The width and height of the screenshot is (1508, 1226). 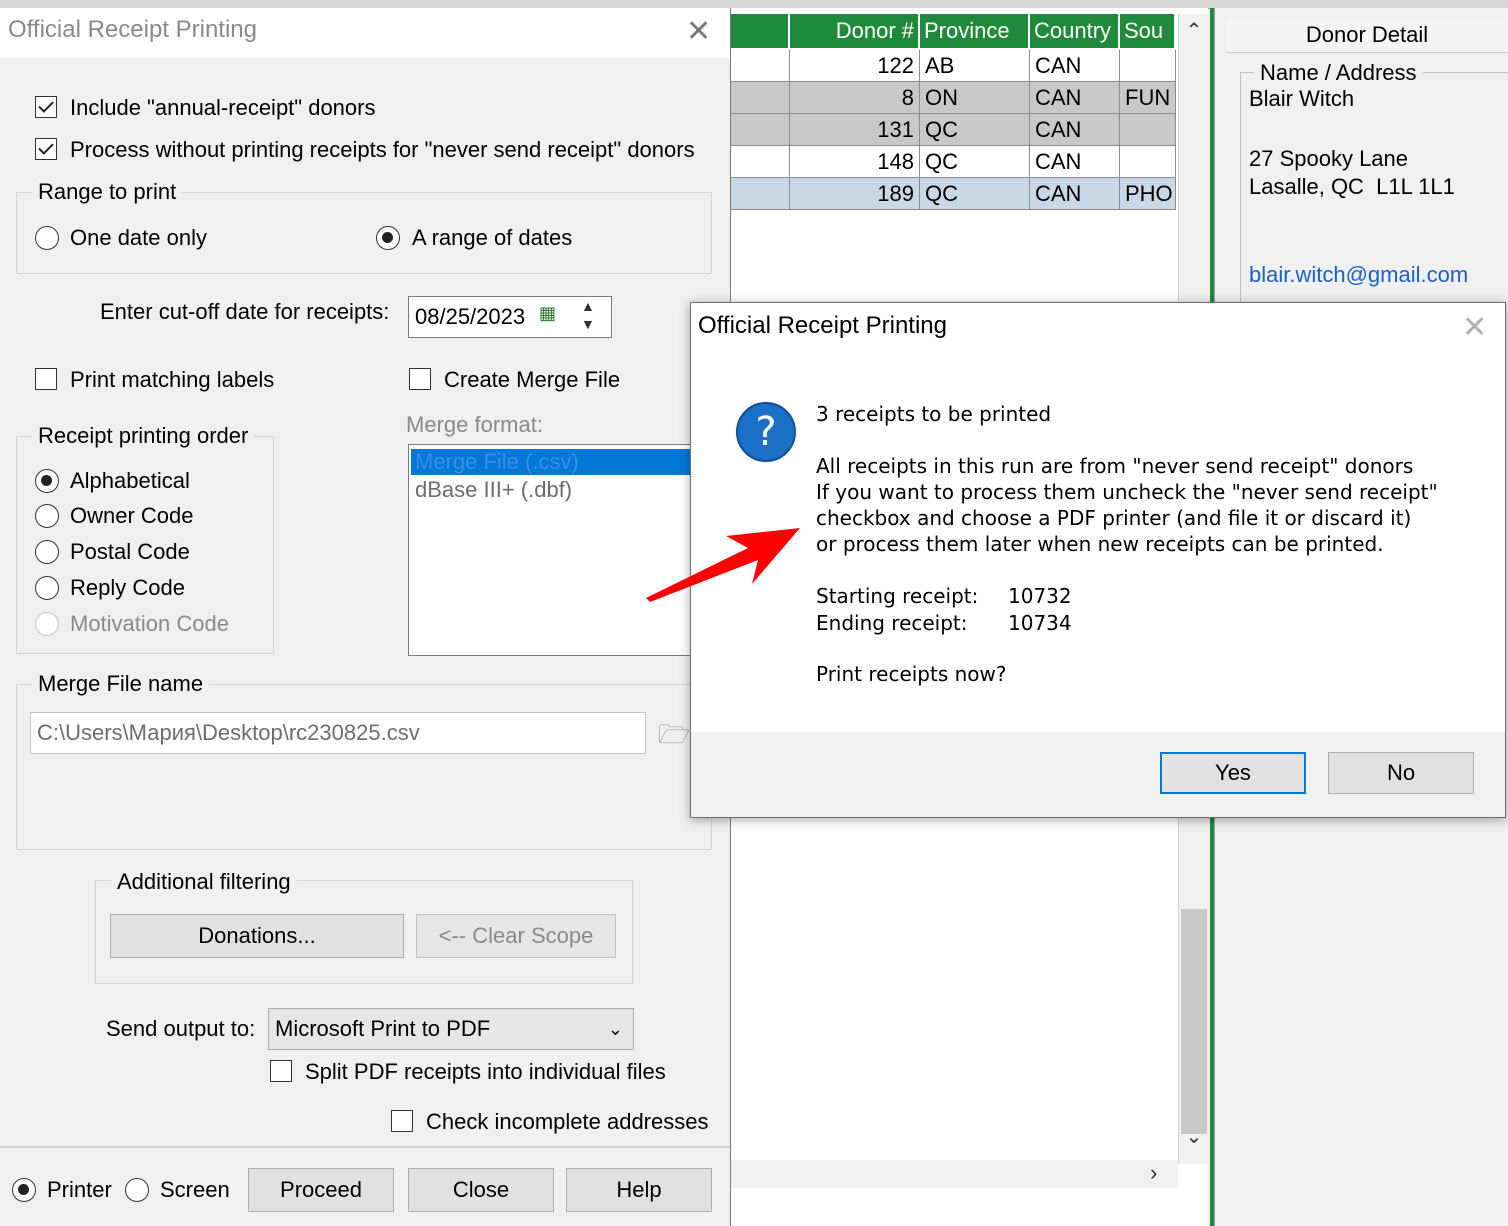 What do you see at coordinates (911, 674) in the screenshot?
I see `message-question: Print receipts now?` at bounding box center [911, 674].